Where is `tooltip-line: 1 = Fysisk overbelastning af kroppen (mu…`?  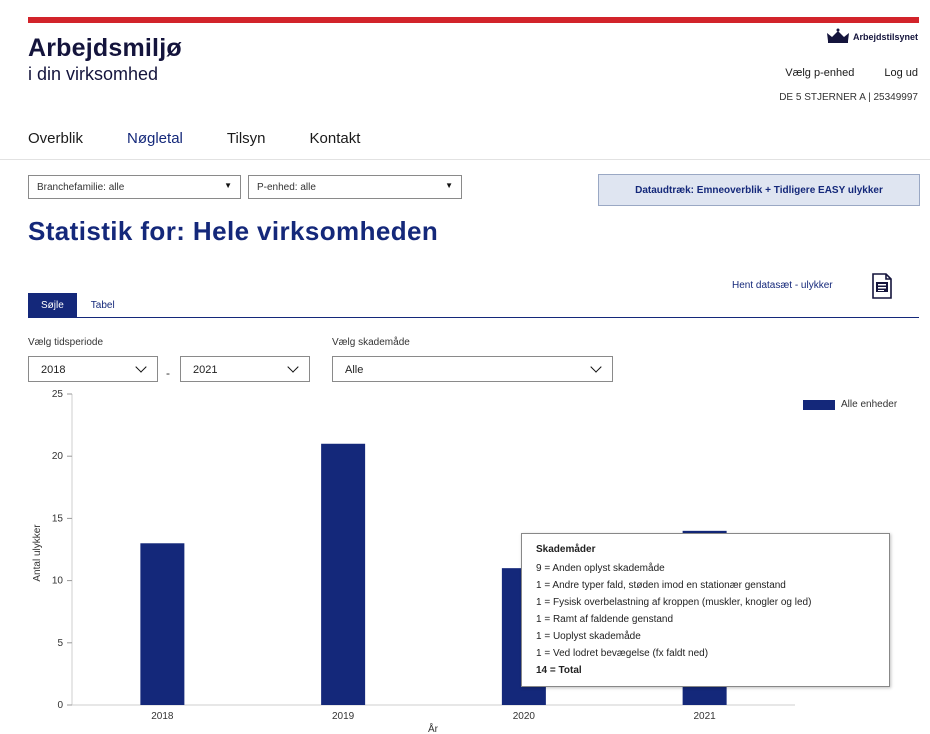
tooltip-line: 1 = Fysisk overbelastning af kroppen (mu… is located at coordinates (674, 602).